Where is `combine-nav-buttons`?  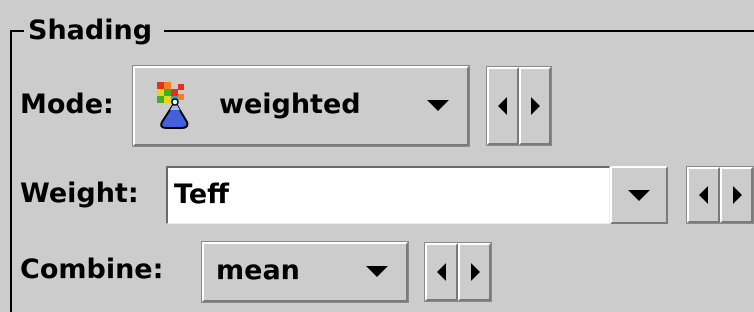
combine-nav-buttons is located at coordinates (458, 272).